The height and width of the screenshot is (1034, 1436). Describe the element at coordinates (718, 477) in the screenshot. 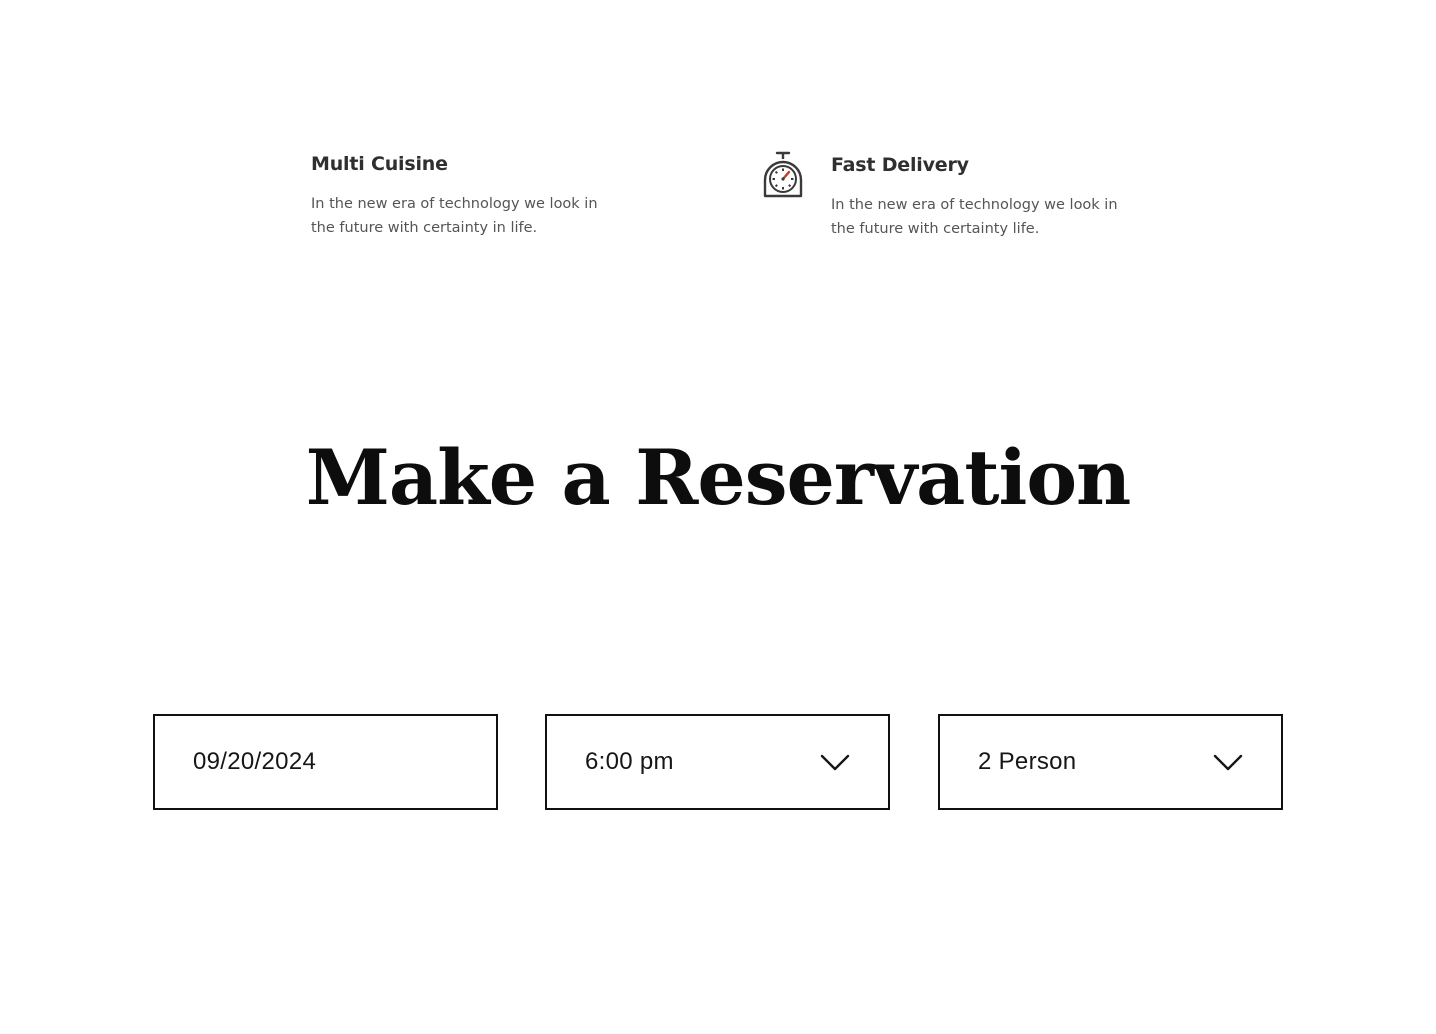

I see `page-title: Make a Reservation` at that location.